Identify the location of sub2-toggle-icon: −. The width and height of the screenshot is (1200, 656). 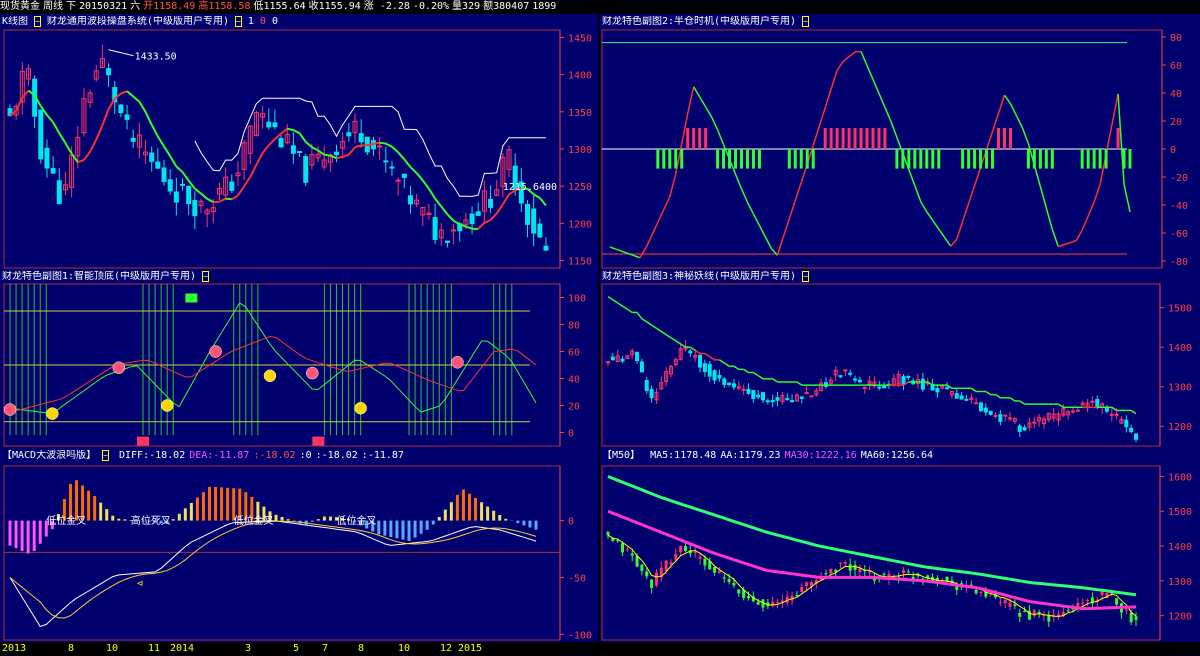
(805, 21).